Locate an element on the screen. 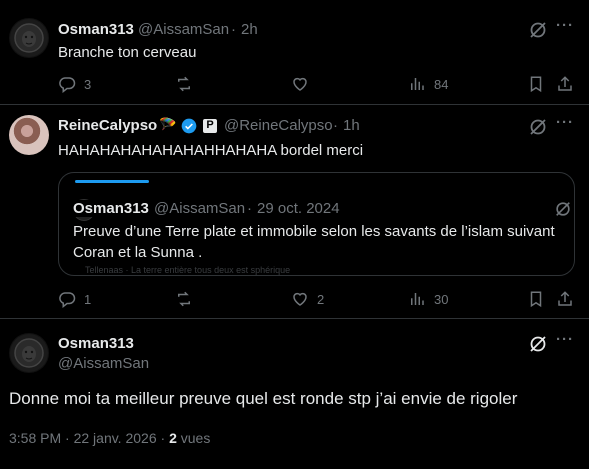  quoted-author-handle: @AissamSan is located at coordinates (199, 208).